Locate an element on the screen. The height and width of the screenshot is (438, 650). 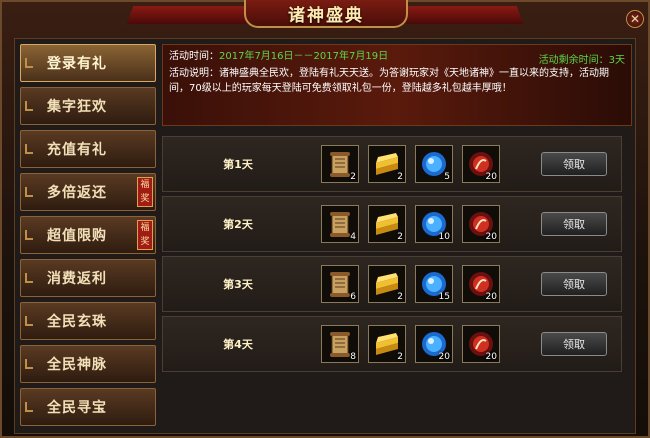
event-remaining-time: 活动剩余时间：3天 is located at coordinates (581, 60).